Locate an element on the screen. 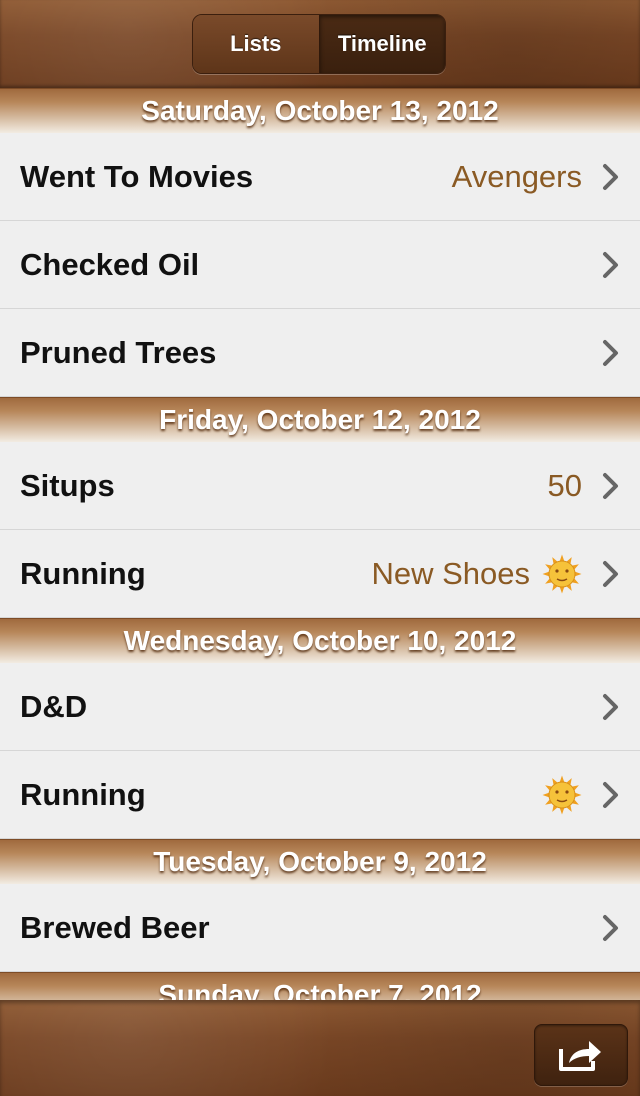  share-button is located at coordinates (581, 1055).